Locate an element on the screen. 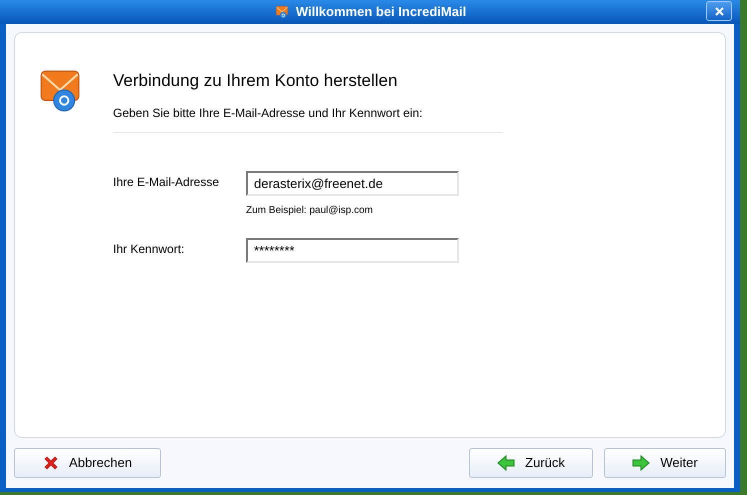 The image size is (747, 495). envelope-icon is located at coordinates (282, 12).